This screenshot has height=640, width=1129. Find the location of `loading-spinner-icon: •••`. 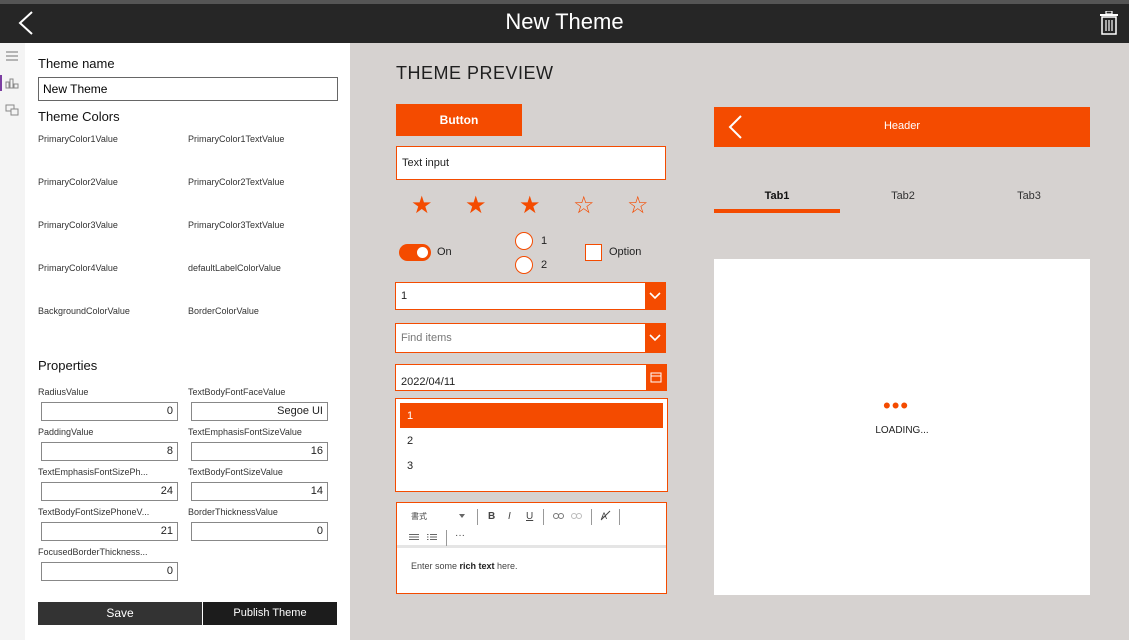

loading-spinner-icon: ••• is located at coordinates (896, 405).